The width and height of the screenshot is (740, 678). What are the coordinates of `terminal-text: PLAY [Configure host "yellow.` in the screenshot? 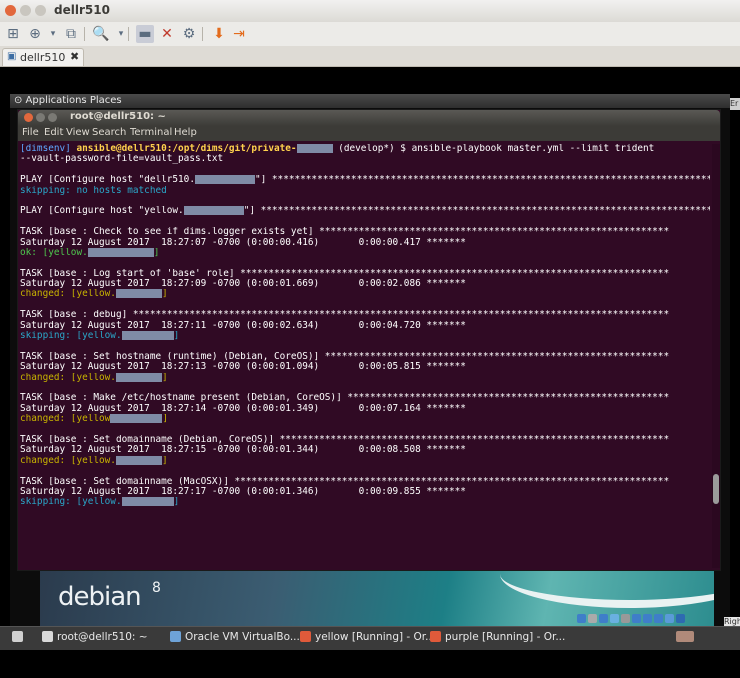 It's located at (102, 211).